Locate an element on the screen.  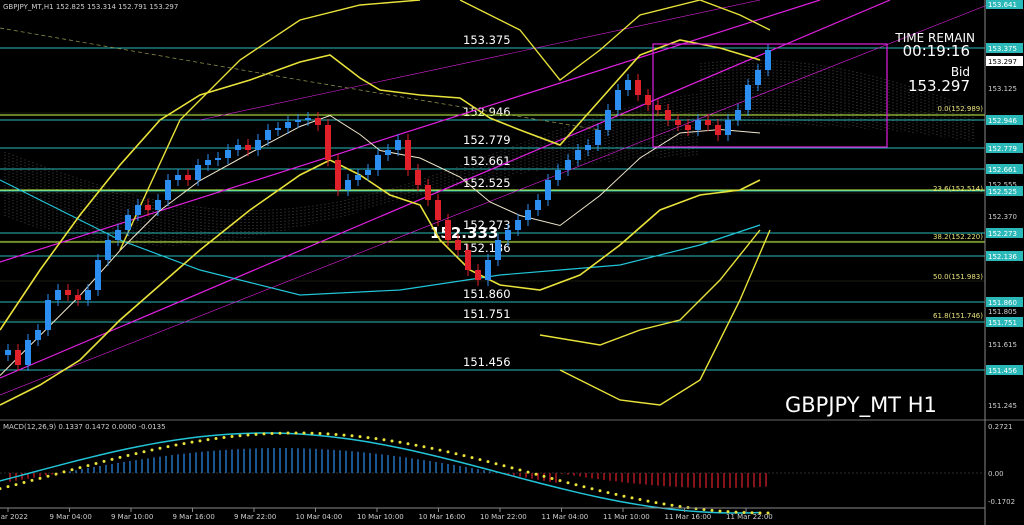
time-axis-label: 9 Mar 16:00 is located at coordinates (194, 517).